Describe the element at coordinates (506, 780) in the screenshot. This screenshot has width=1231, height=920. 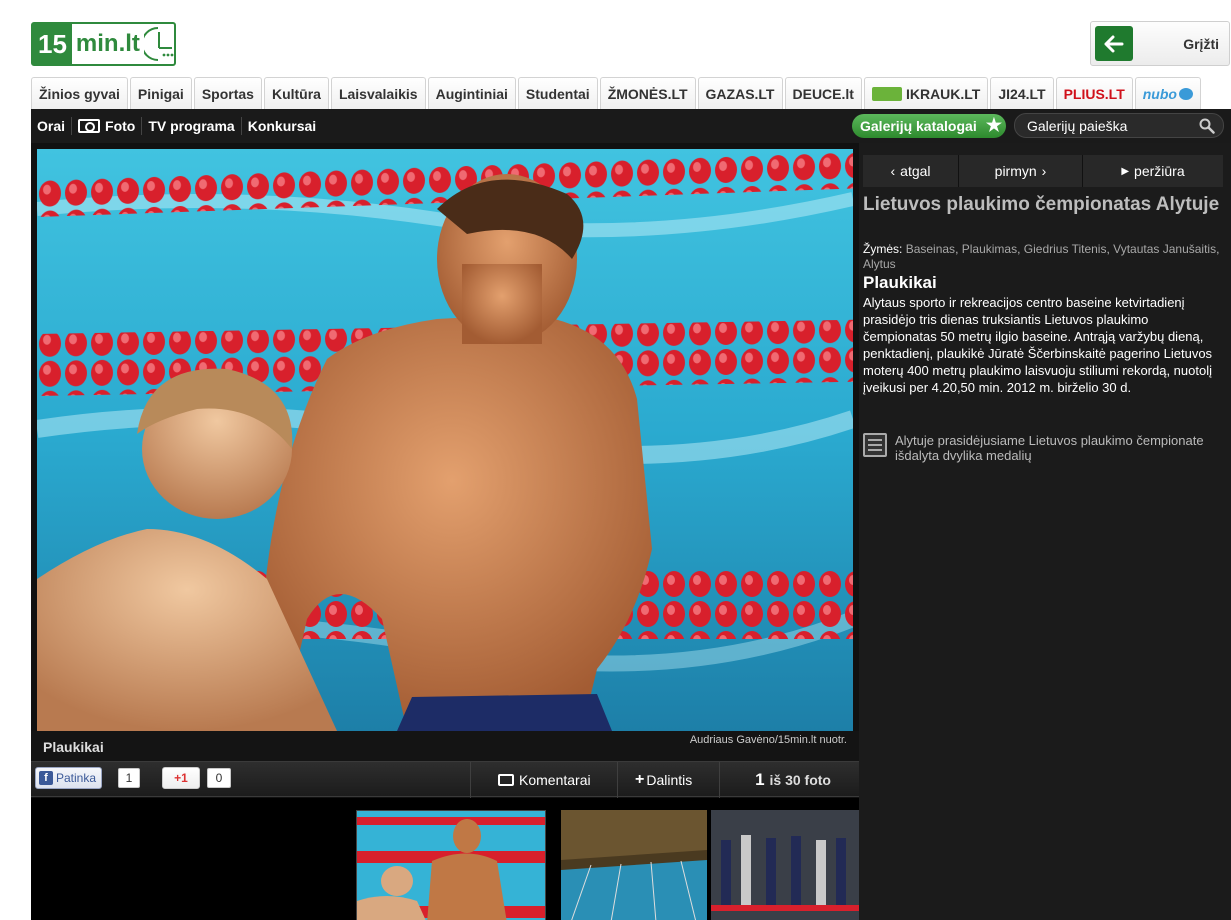
I see `comment-icon` at that location.